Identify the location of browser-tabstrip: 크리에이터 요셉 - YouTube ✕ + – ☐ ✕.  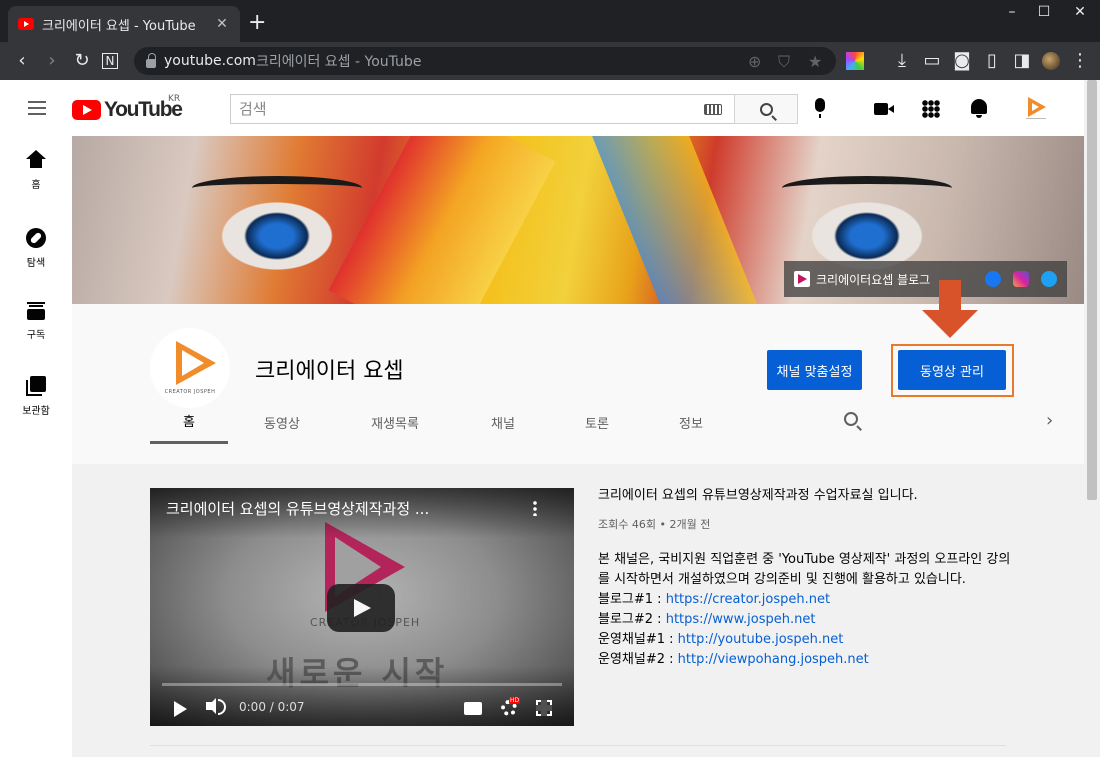
(550, 21).